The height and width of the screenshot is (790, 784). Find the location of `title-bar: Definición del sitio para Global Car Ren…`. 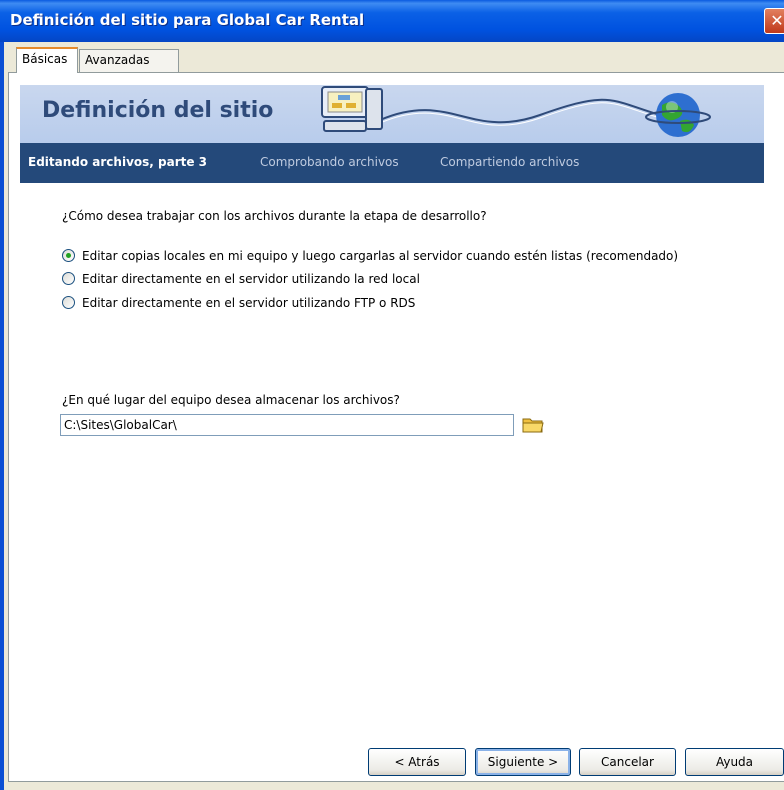

title-bar: Definición del sitio para Global Car Ren… is located at coordinates (392, 21).